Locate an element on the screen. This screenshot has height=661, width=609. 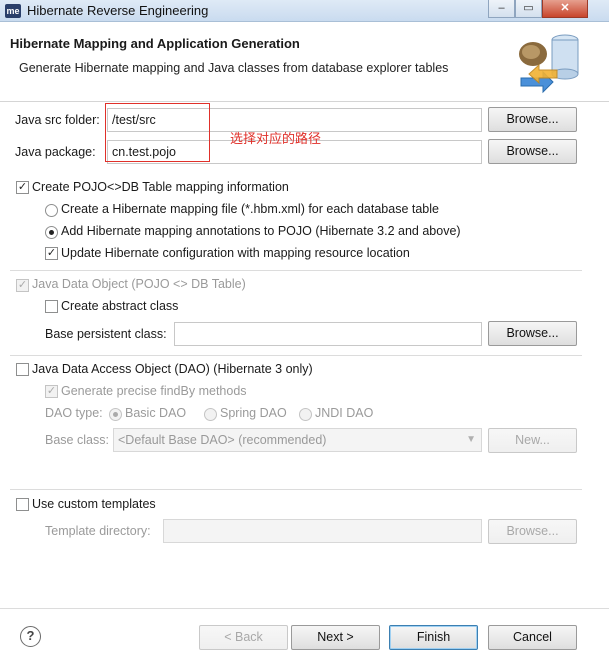
hbm-file-radio is located at coordinates (51, 210).